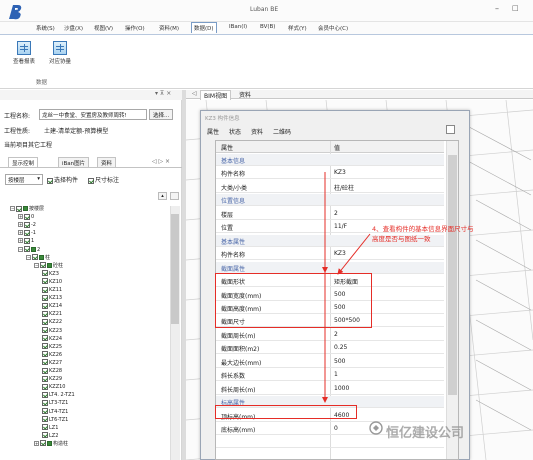 This screenshot has height=460, width=533. What do you see at coordinates (135, 28) in the screenshot?
I see `menu-operate: 操作(O)` at bounding box center [135, 28].